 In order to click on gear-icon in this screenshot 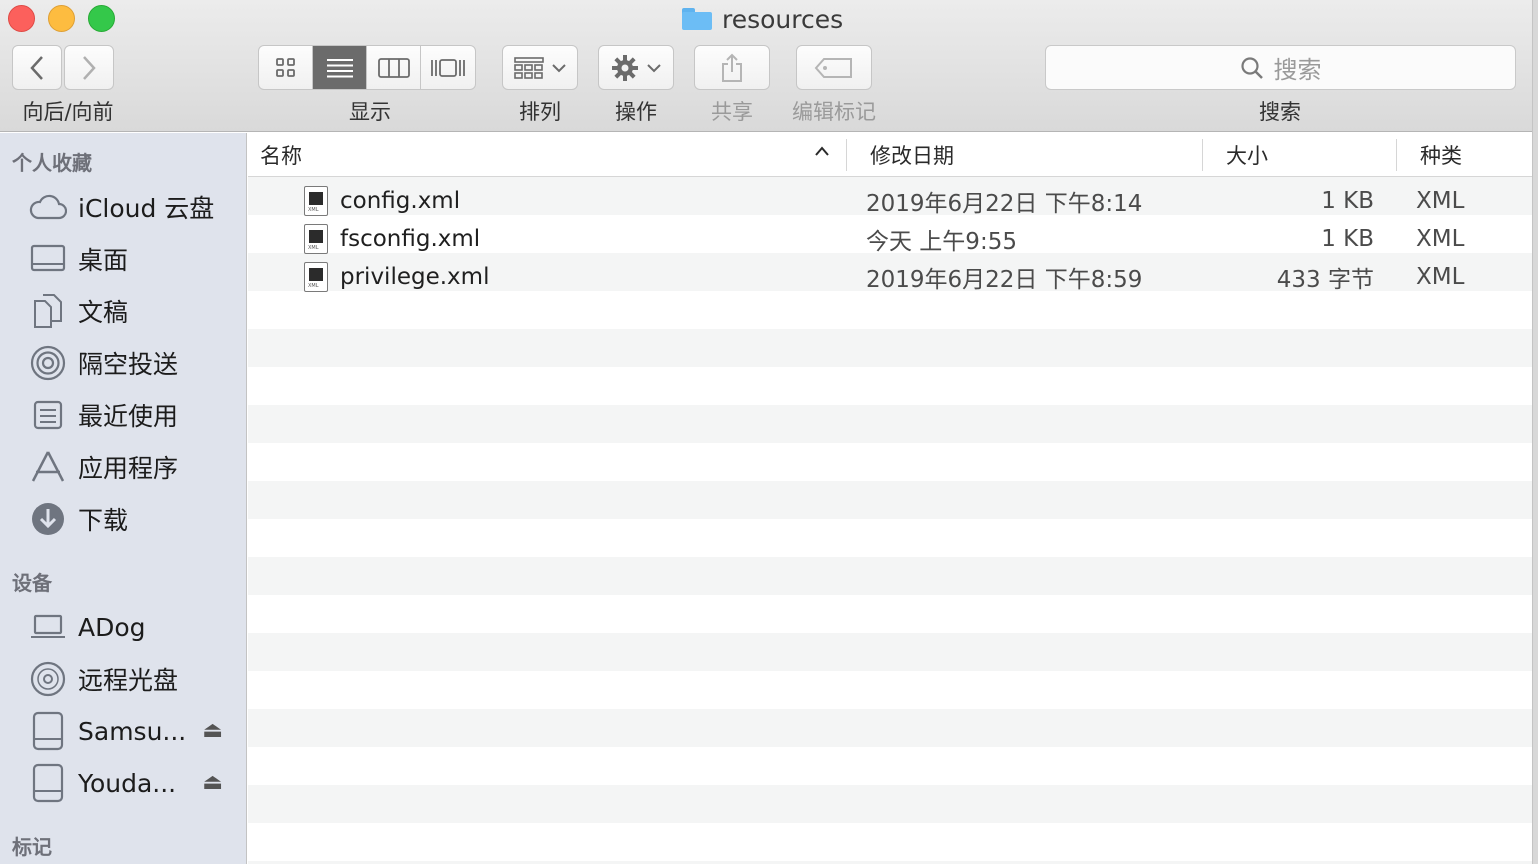, I will do `click(625, 67)`.